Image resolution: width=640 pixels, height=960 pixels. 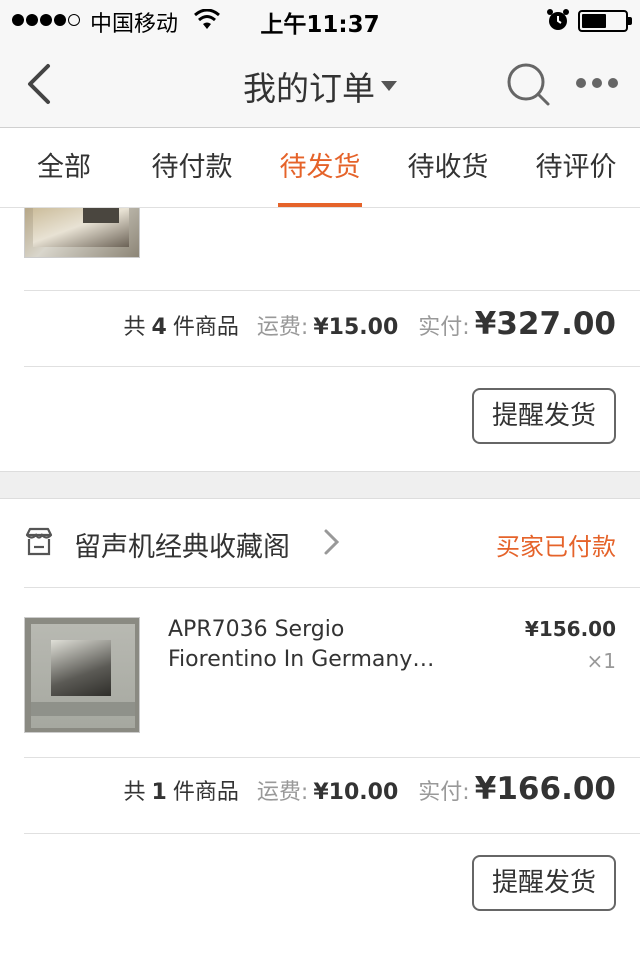 I want to click on shop-name: 留声机经典收藏阁, so click(x=182, y=544).